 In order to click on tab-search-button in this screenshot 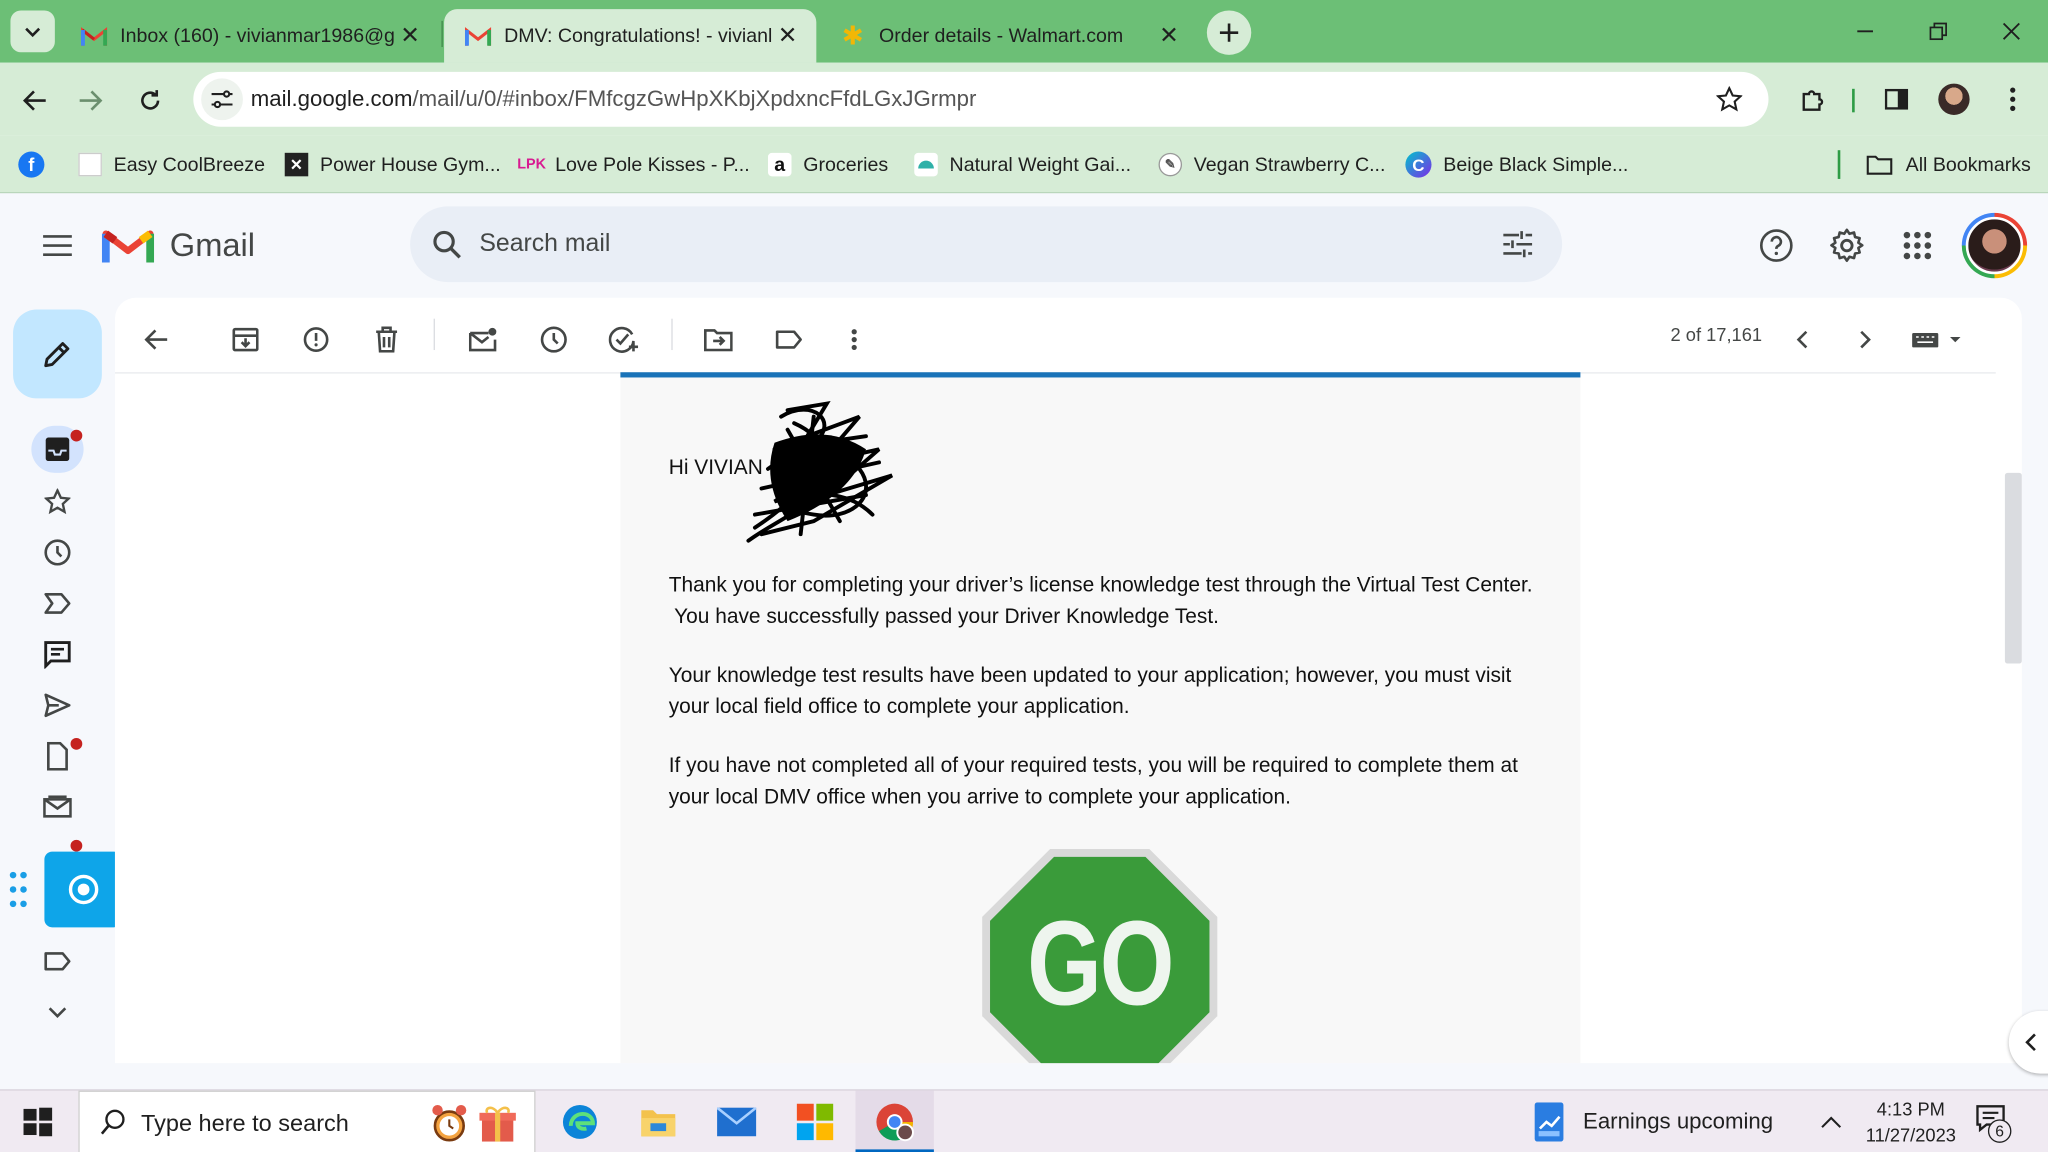, I will do `click(32, 31)`.